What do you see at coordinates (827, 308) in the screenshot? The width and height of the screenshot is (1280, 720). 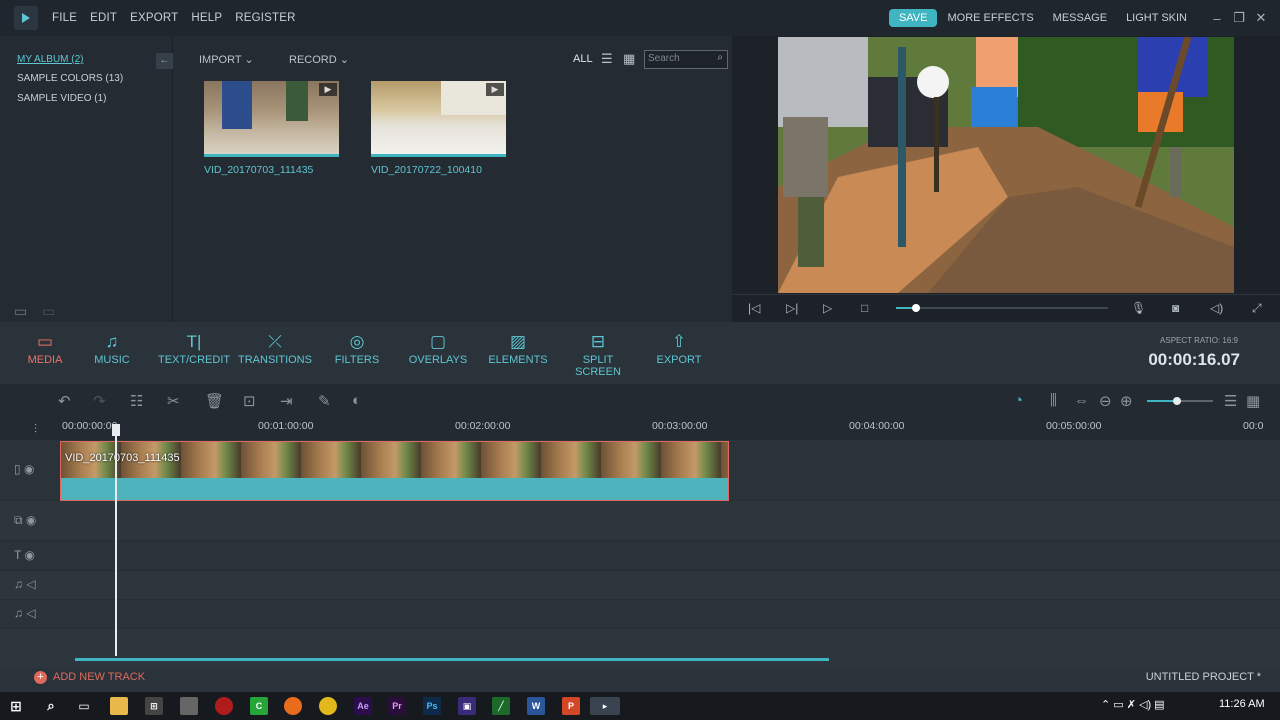 I see `play-icon: ▷` at bounding box center [827, 308].